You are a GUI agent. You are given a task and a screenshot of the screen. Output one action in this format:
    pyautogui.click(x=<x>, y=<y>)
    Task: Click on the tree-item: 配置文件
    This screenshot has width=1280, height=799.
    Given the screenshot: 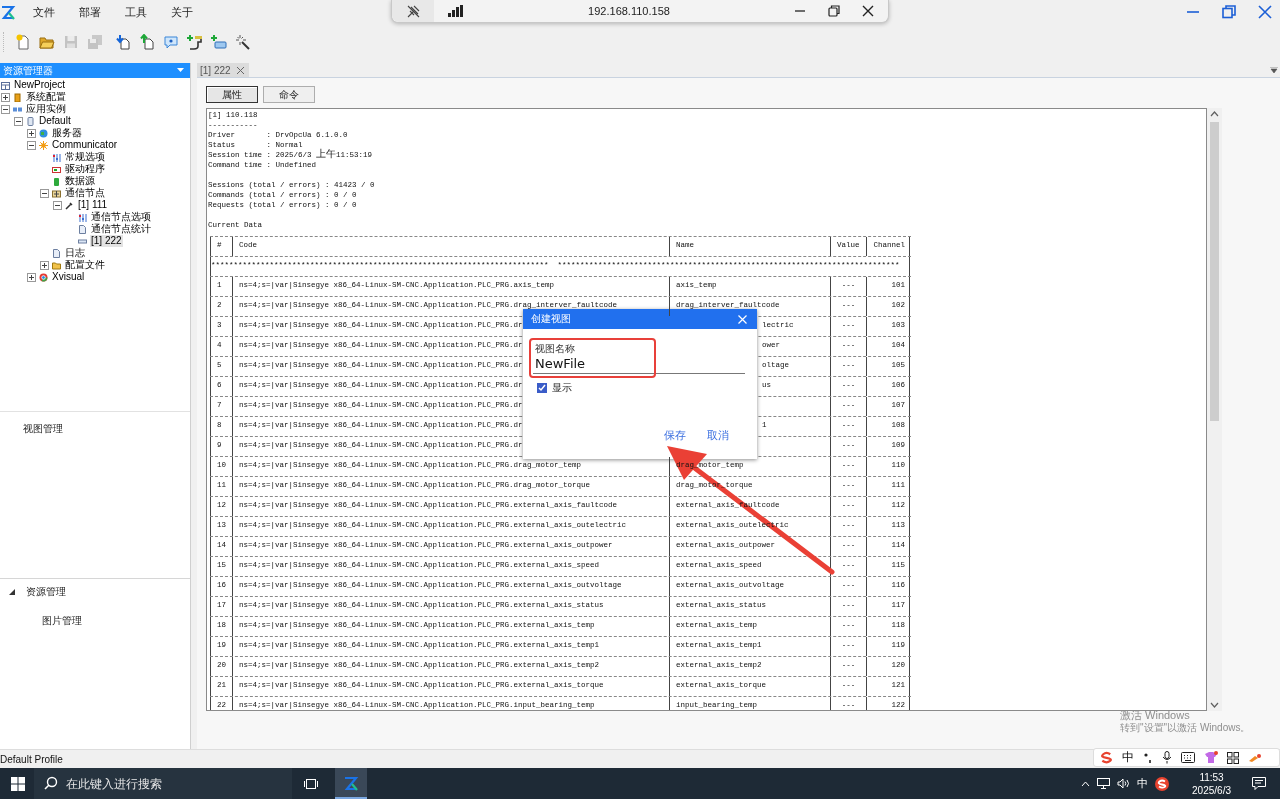 What is the action you would take?
    pyautogui.click(x=85, y=265)
    